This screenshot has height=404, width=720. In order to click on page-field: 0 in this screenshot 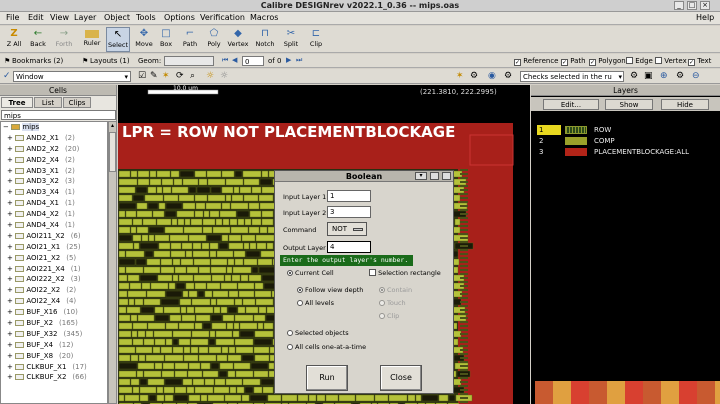, I will do `click(253, 61)`.